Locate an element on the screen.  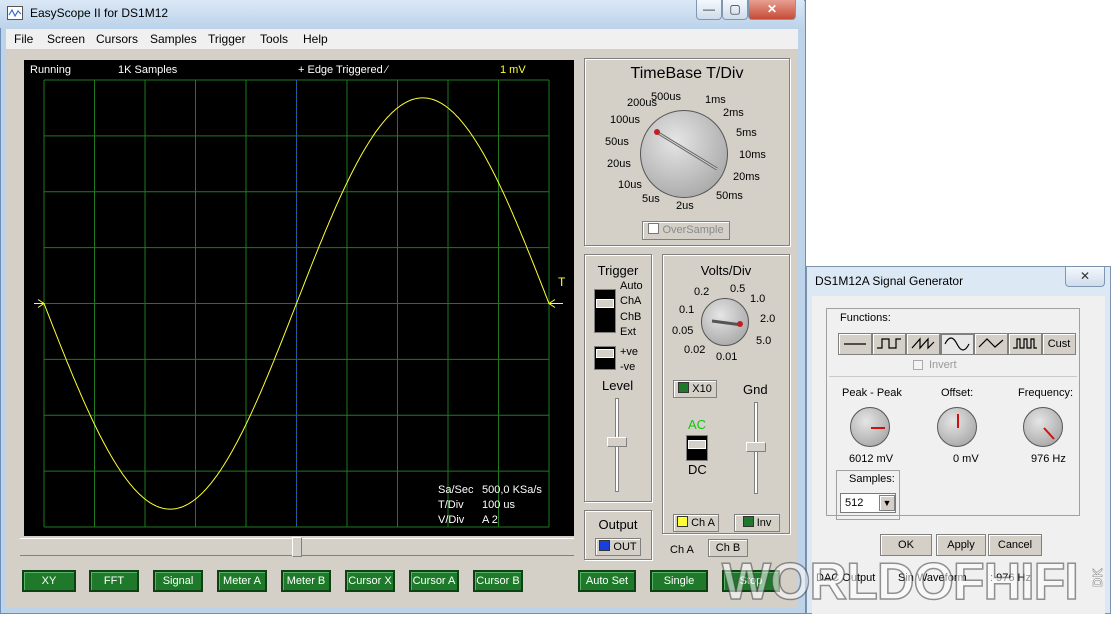
cursor-x-button: Cursor X is located at coordinates (370, 581).